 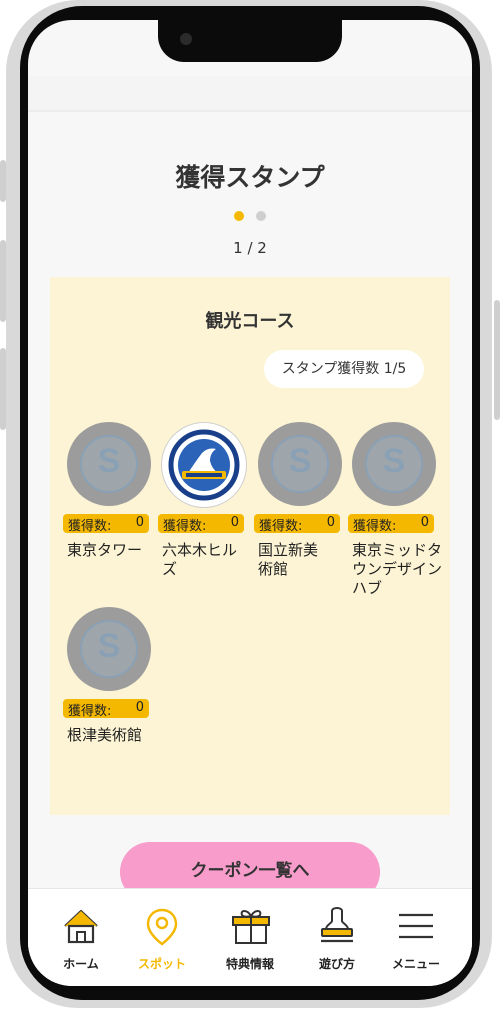 What do you see at coordinates (81, 926) in the screenshot?
I see `home-icon` at bounding box center [81, 926].